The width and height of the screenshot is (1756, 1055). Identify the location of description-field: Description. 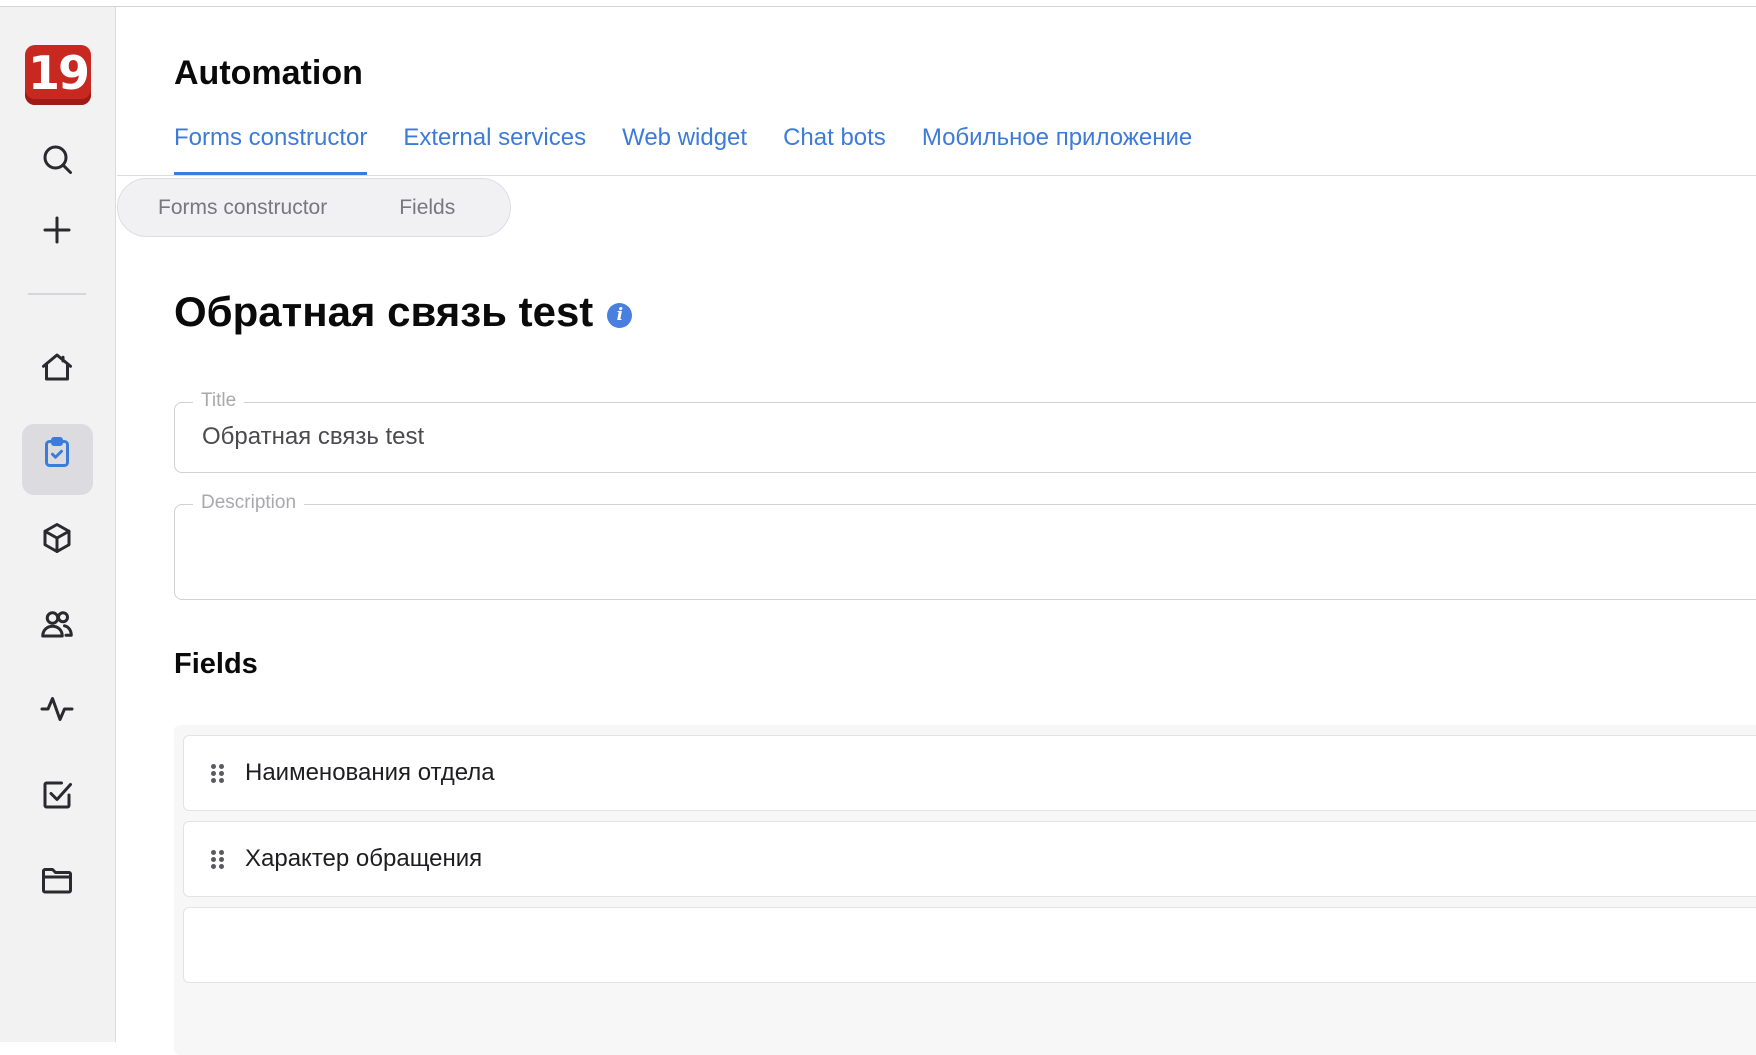
(965, 546).